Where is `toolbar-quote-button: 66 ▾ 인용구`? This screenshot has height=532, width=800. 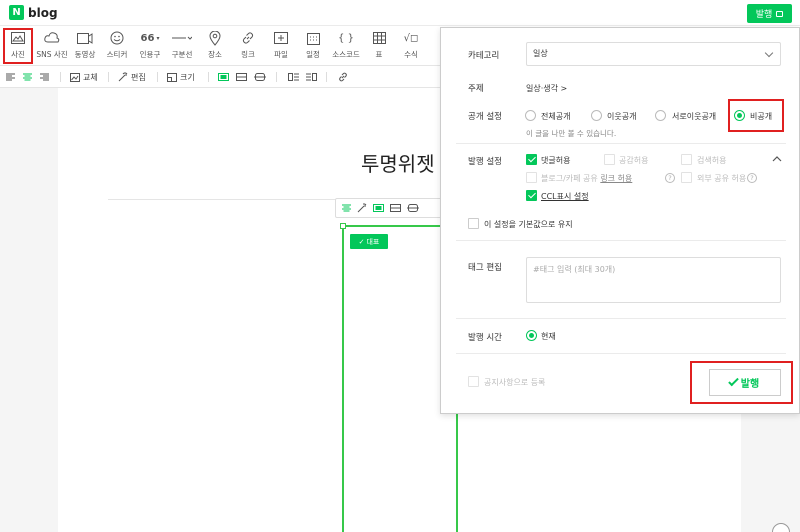
toolbar-quote-button: 66 ▾ 인용구 is located at coordinates (150, 46).